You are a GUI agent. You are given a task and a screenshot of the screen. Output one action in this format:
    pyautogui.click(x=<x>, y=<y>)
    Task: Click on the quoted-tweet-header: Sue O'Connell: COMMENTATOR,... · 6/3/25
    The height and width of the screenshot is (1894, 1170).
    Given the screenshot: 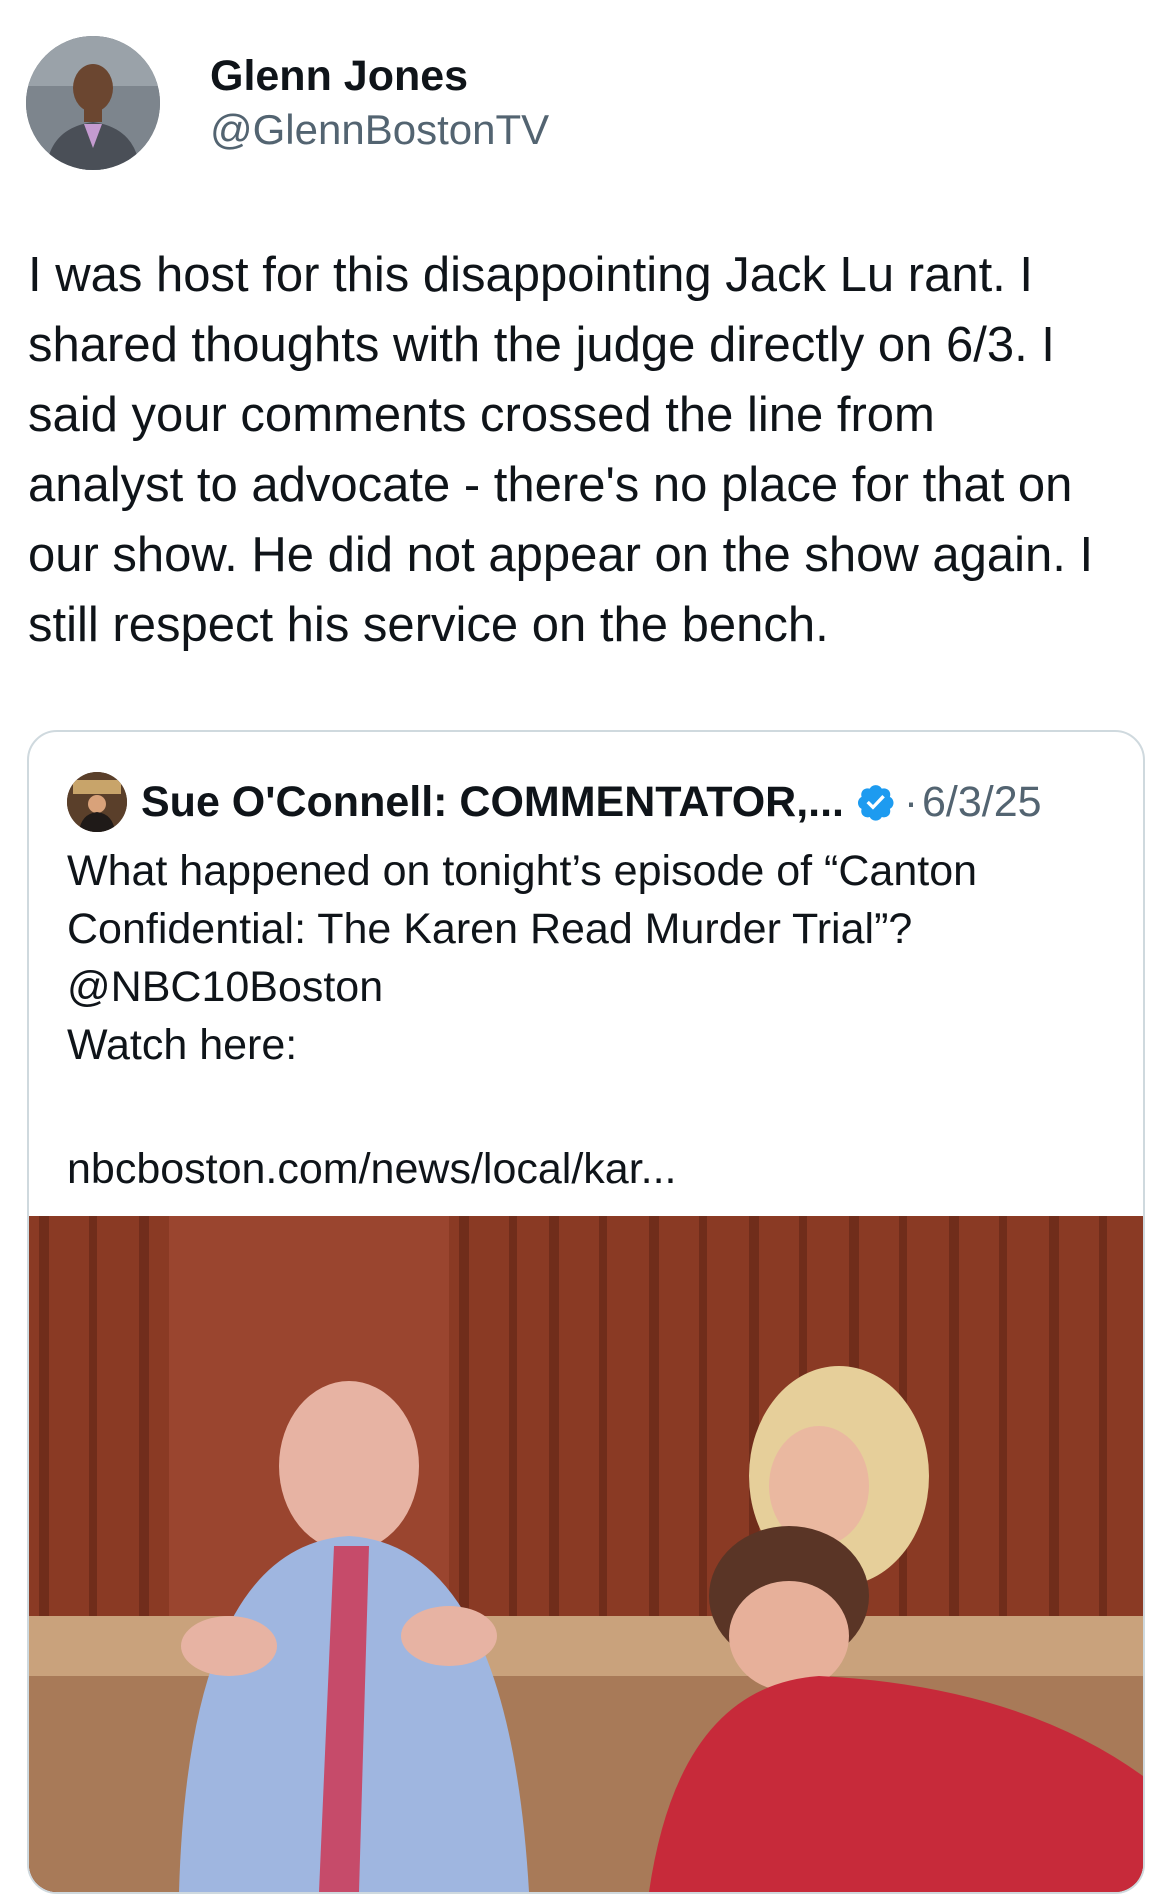 What is the action you would take?
    pyautogui.click(x=554, y=802)
    